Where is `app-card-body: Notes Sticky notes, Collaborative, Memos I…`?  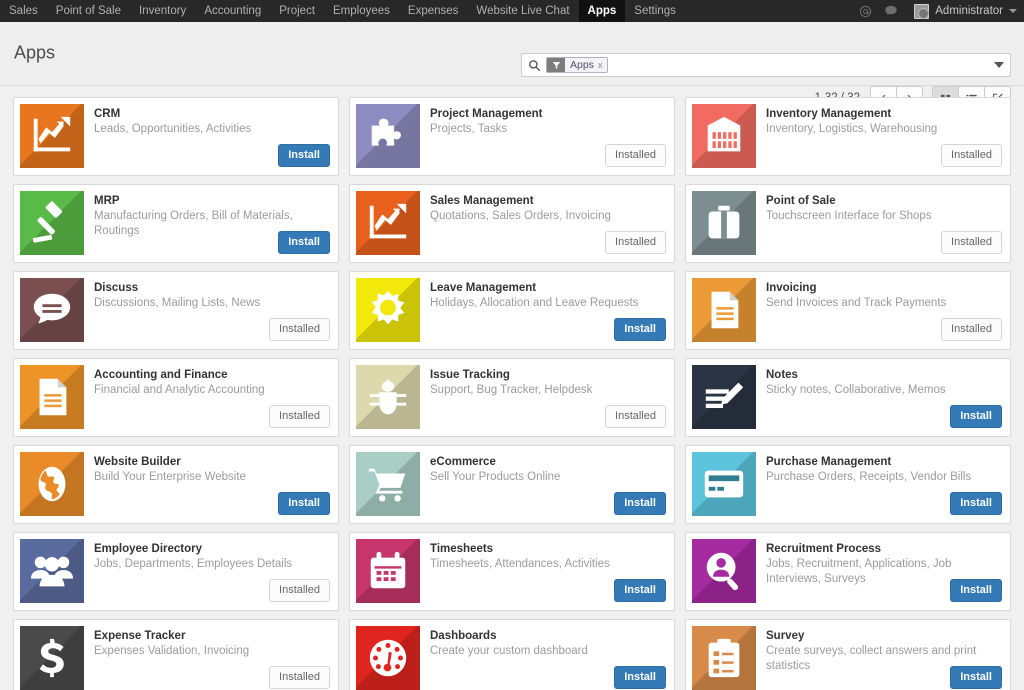 app-card-body: Notes Sticky notes, Collaborative, Memos I… is located at coordinates (883, 397).